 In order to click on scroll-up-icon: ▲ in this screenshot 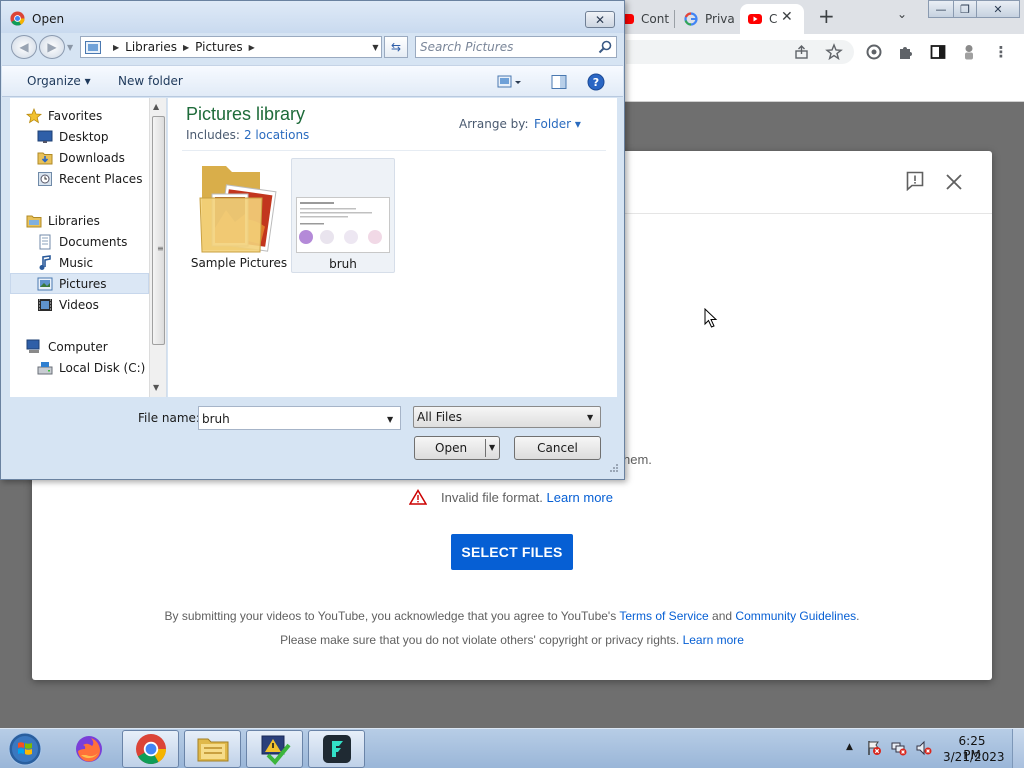, I will do `click(156, 106)`.